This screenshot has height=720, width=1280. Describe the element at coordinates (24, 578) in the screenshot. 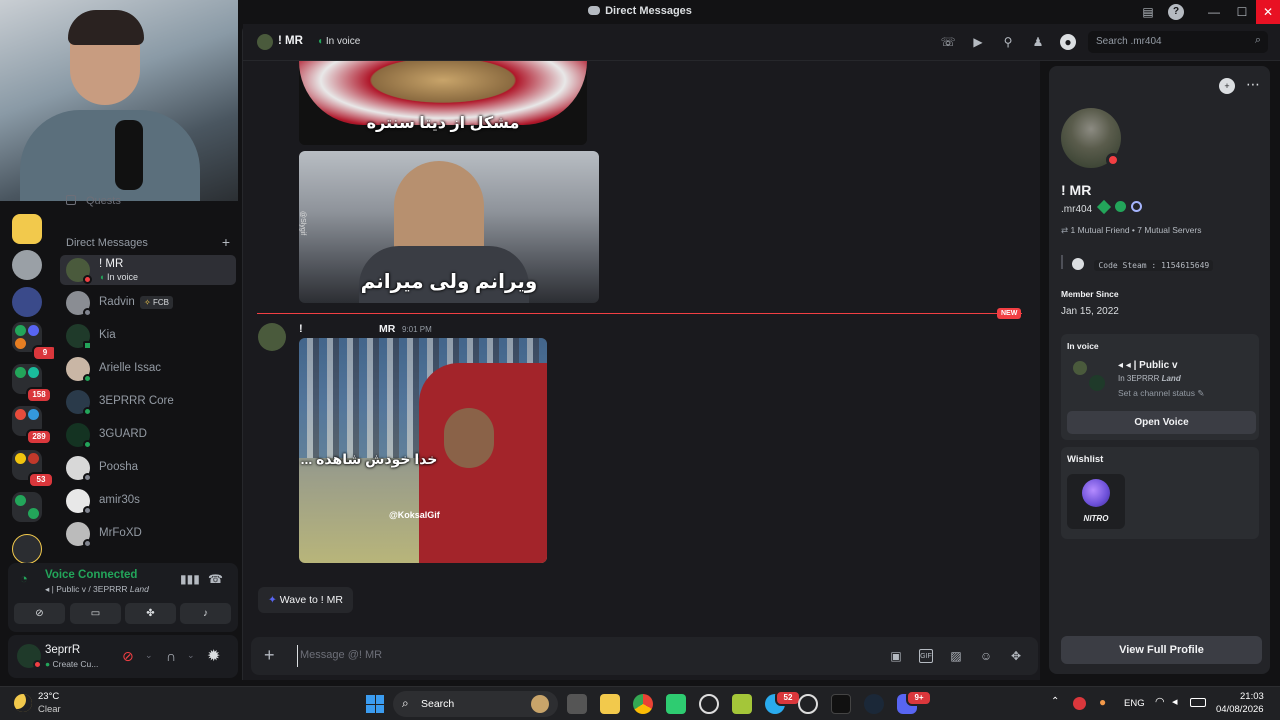

I see `signal-icon: ◔` at that location.